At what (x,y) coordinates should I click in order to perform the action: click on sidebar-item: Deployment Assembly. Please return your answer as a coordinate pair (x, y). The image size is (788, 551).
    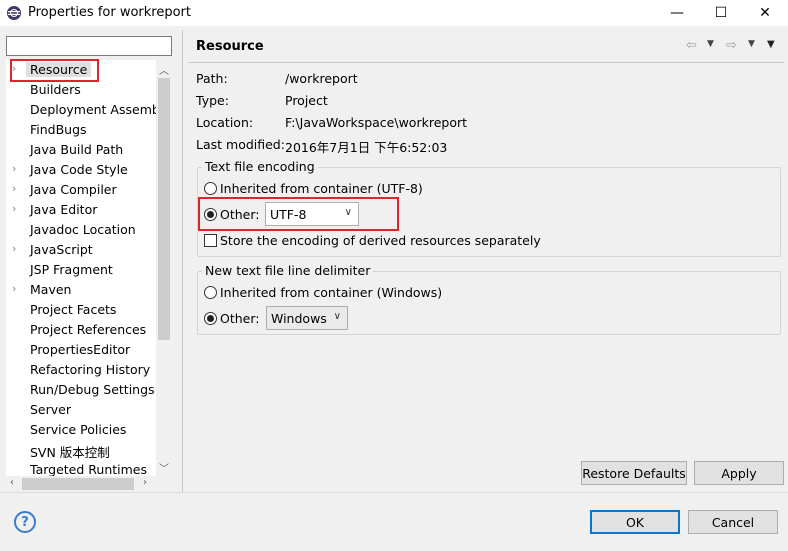
    Looking at the image, I should click on (88, 110).